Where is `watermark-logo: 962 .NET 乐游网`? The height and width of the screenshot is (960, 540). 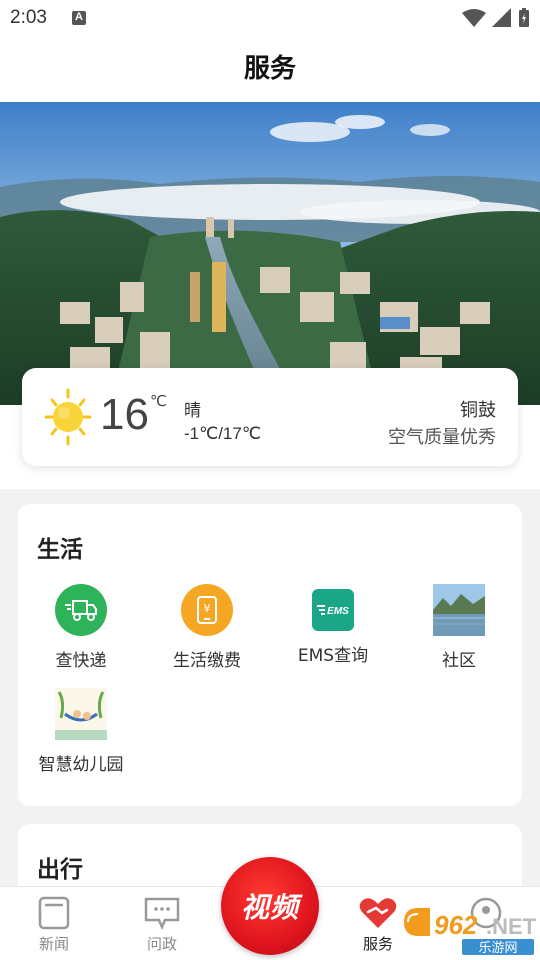
watermark-logo: 962 .NET 乐游网 is located at coordinates (468, 931).